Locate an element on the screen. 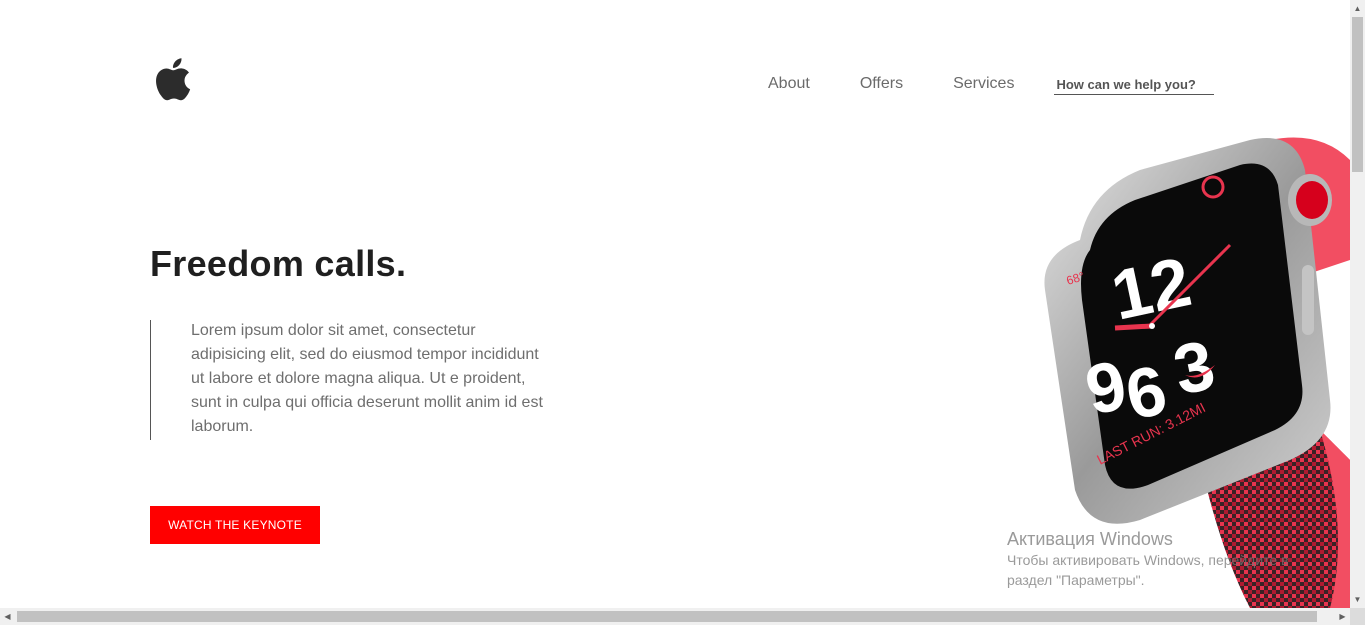  horizontal-scroll-thumb is located at coordinates (667, 616).